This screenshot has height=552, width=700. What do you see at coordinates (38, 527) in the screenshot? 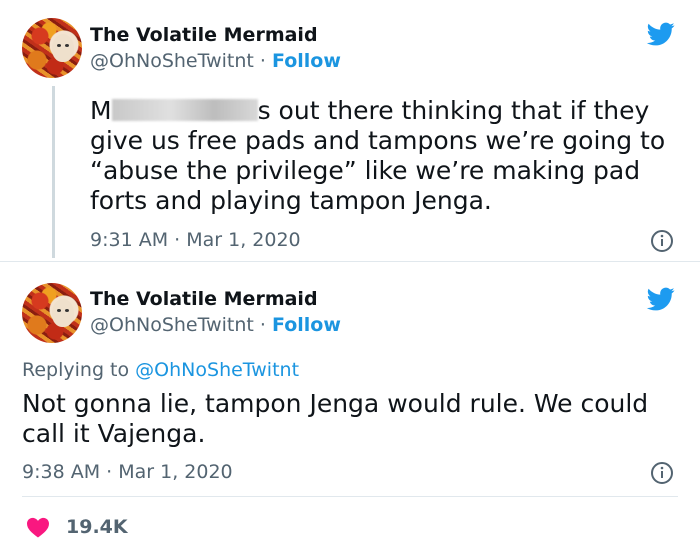
I see `heart-icon` at bounding box center [38, 527].